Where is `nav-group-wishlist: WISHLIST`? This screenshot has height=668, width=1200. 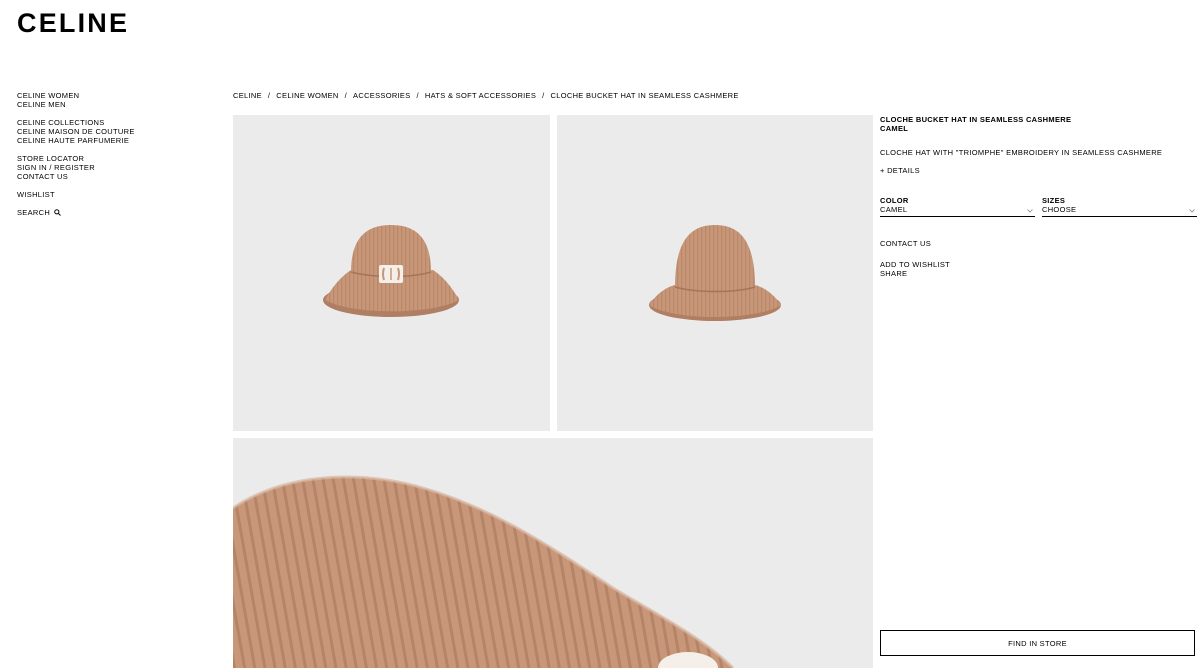 nav-group-wishlist: WISHLIST is located at coordinates (107, 194).